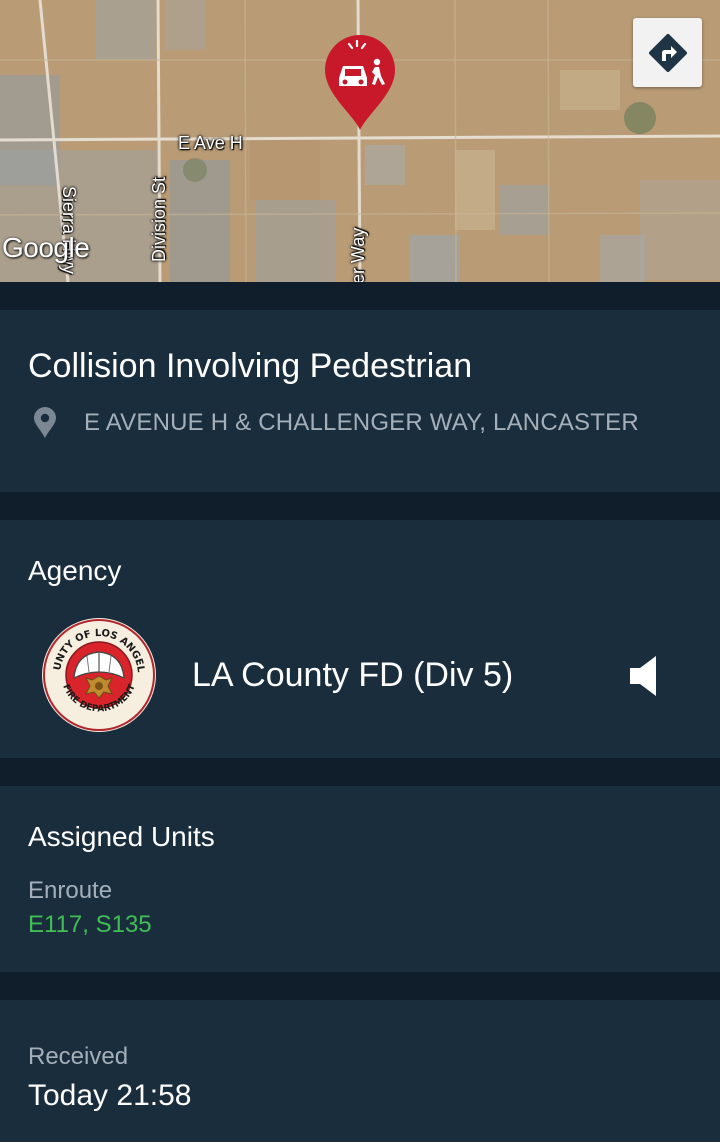 This screenshot has height=1142, width=720. I want to click on road-label-e-ave-h: E Ave H, so click(210, 143).